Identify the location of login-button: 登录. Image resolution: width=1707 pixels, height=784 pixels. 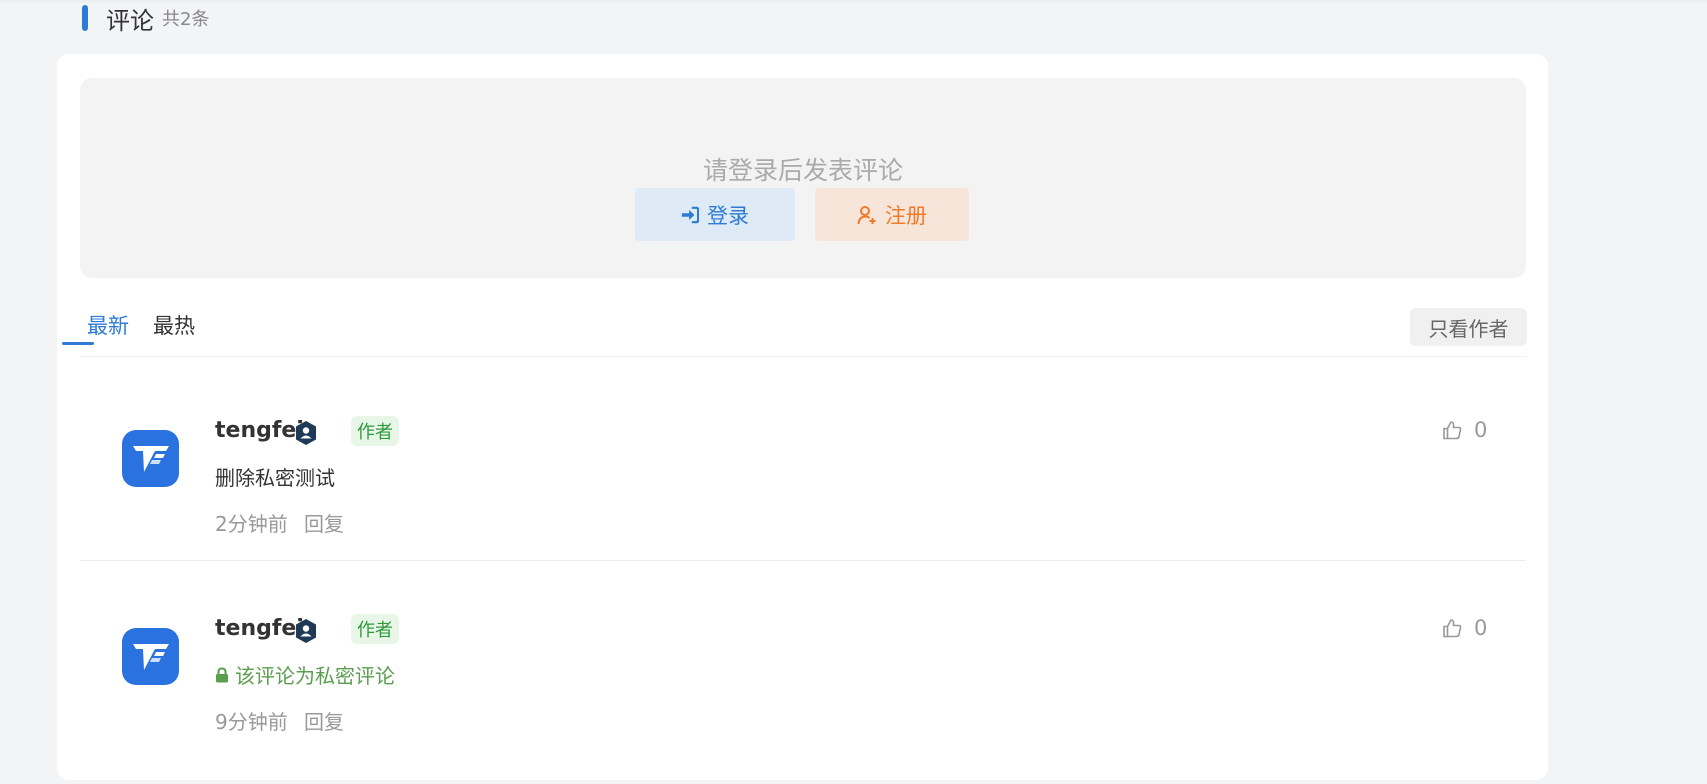
(715, 214).